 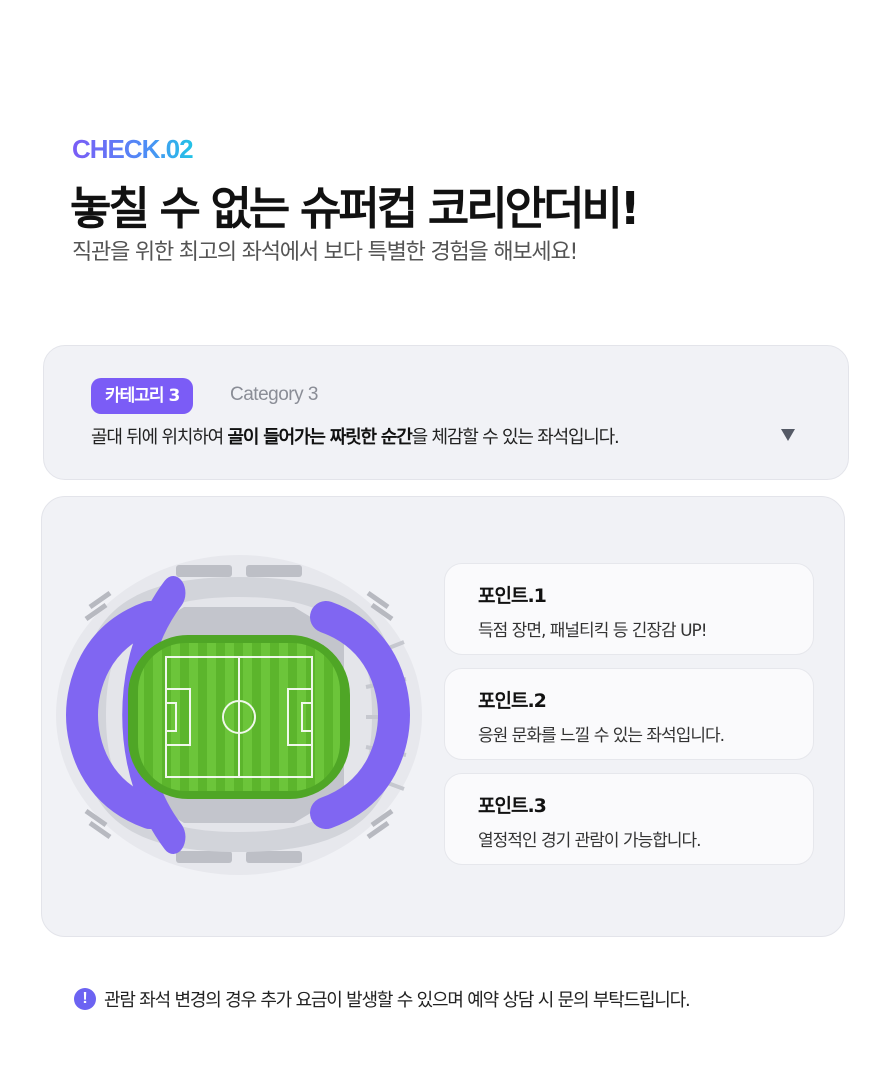 What do you see at coordinates (512, 806) in the screenshot?
I see `point-title: 포인트.3` at bounding box center [512, 806].